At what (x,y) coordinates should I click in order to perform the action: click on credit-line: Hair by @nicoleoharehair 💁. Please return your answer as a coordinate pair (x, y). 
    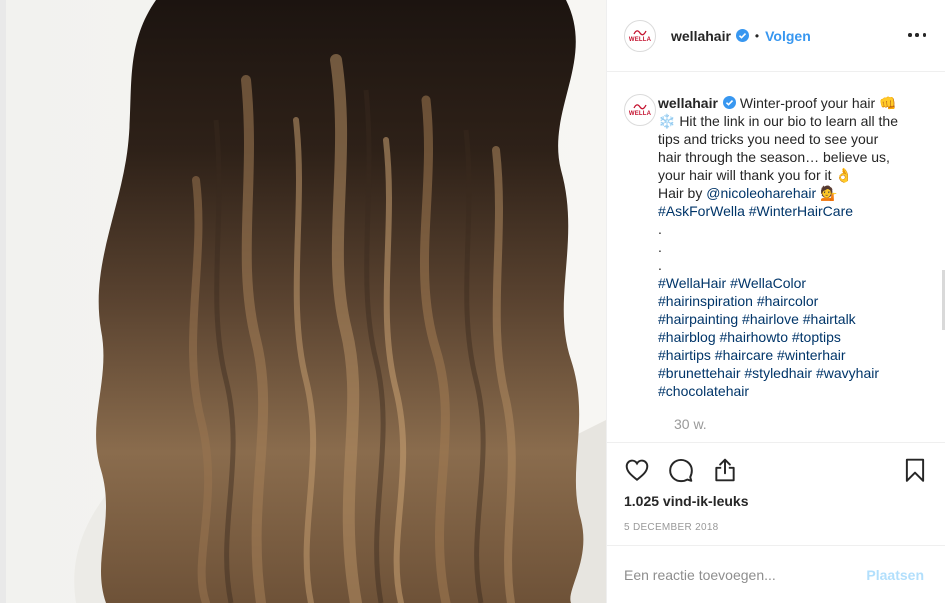
    Looking at the image, I should click on (786, 193).